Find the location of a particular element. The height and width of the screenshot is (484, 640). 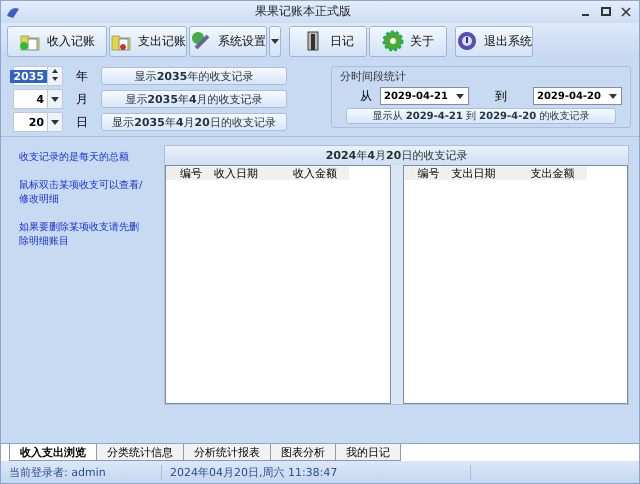

from-label: 从 is located at coordinates (366, 96).